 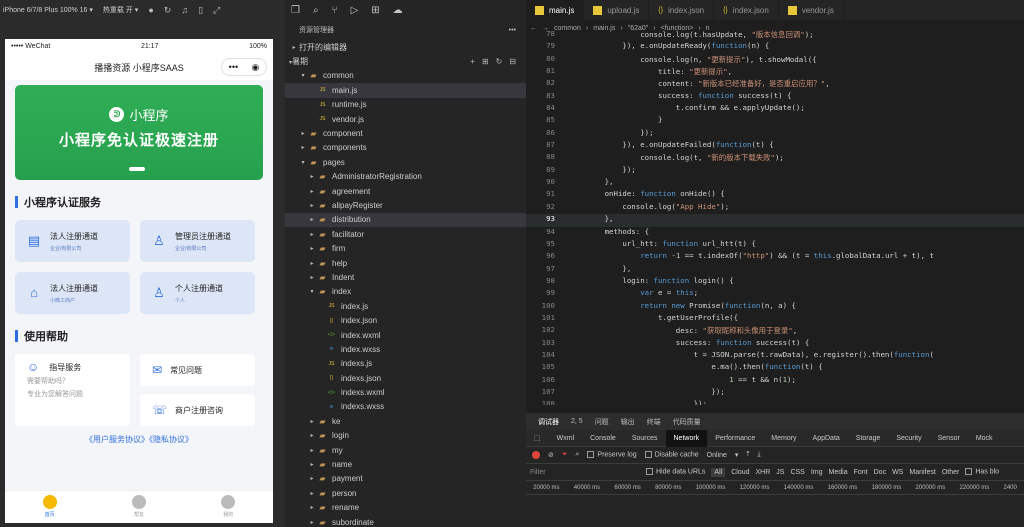 I want to click on devtools-tab: Mock, so click(x=984, y=438).